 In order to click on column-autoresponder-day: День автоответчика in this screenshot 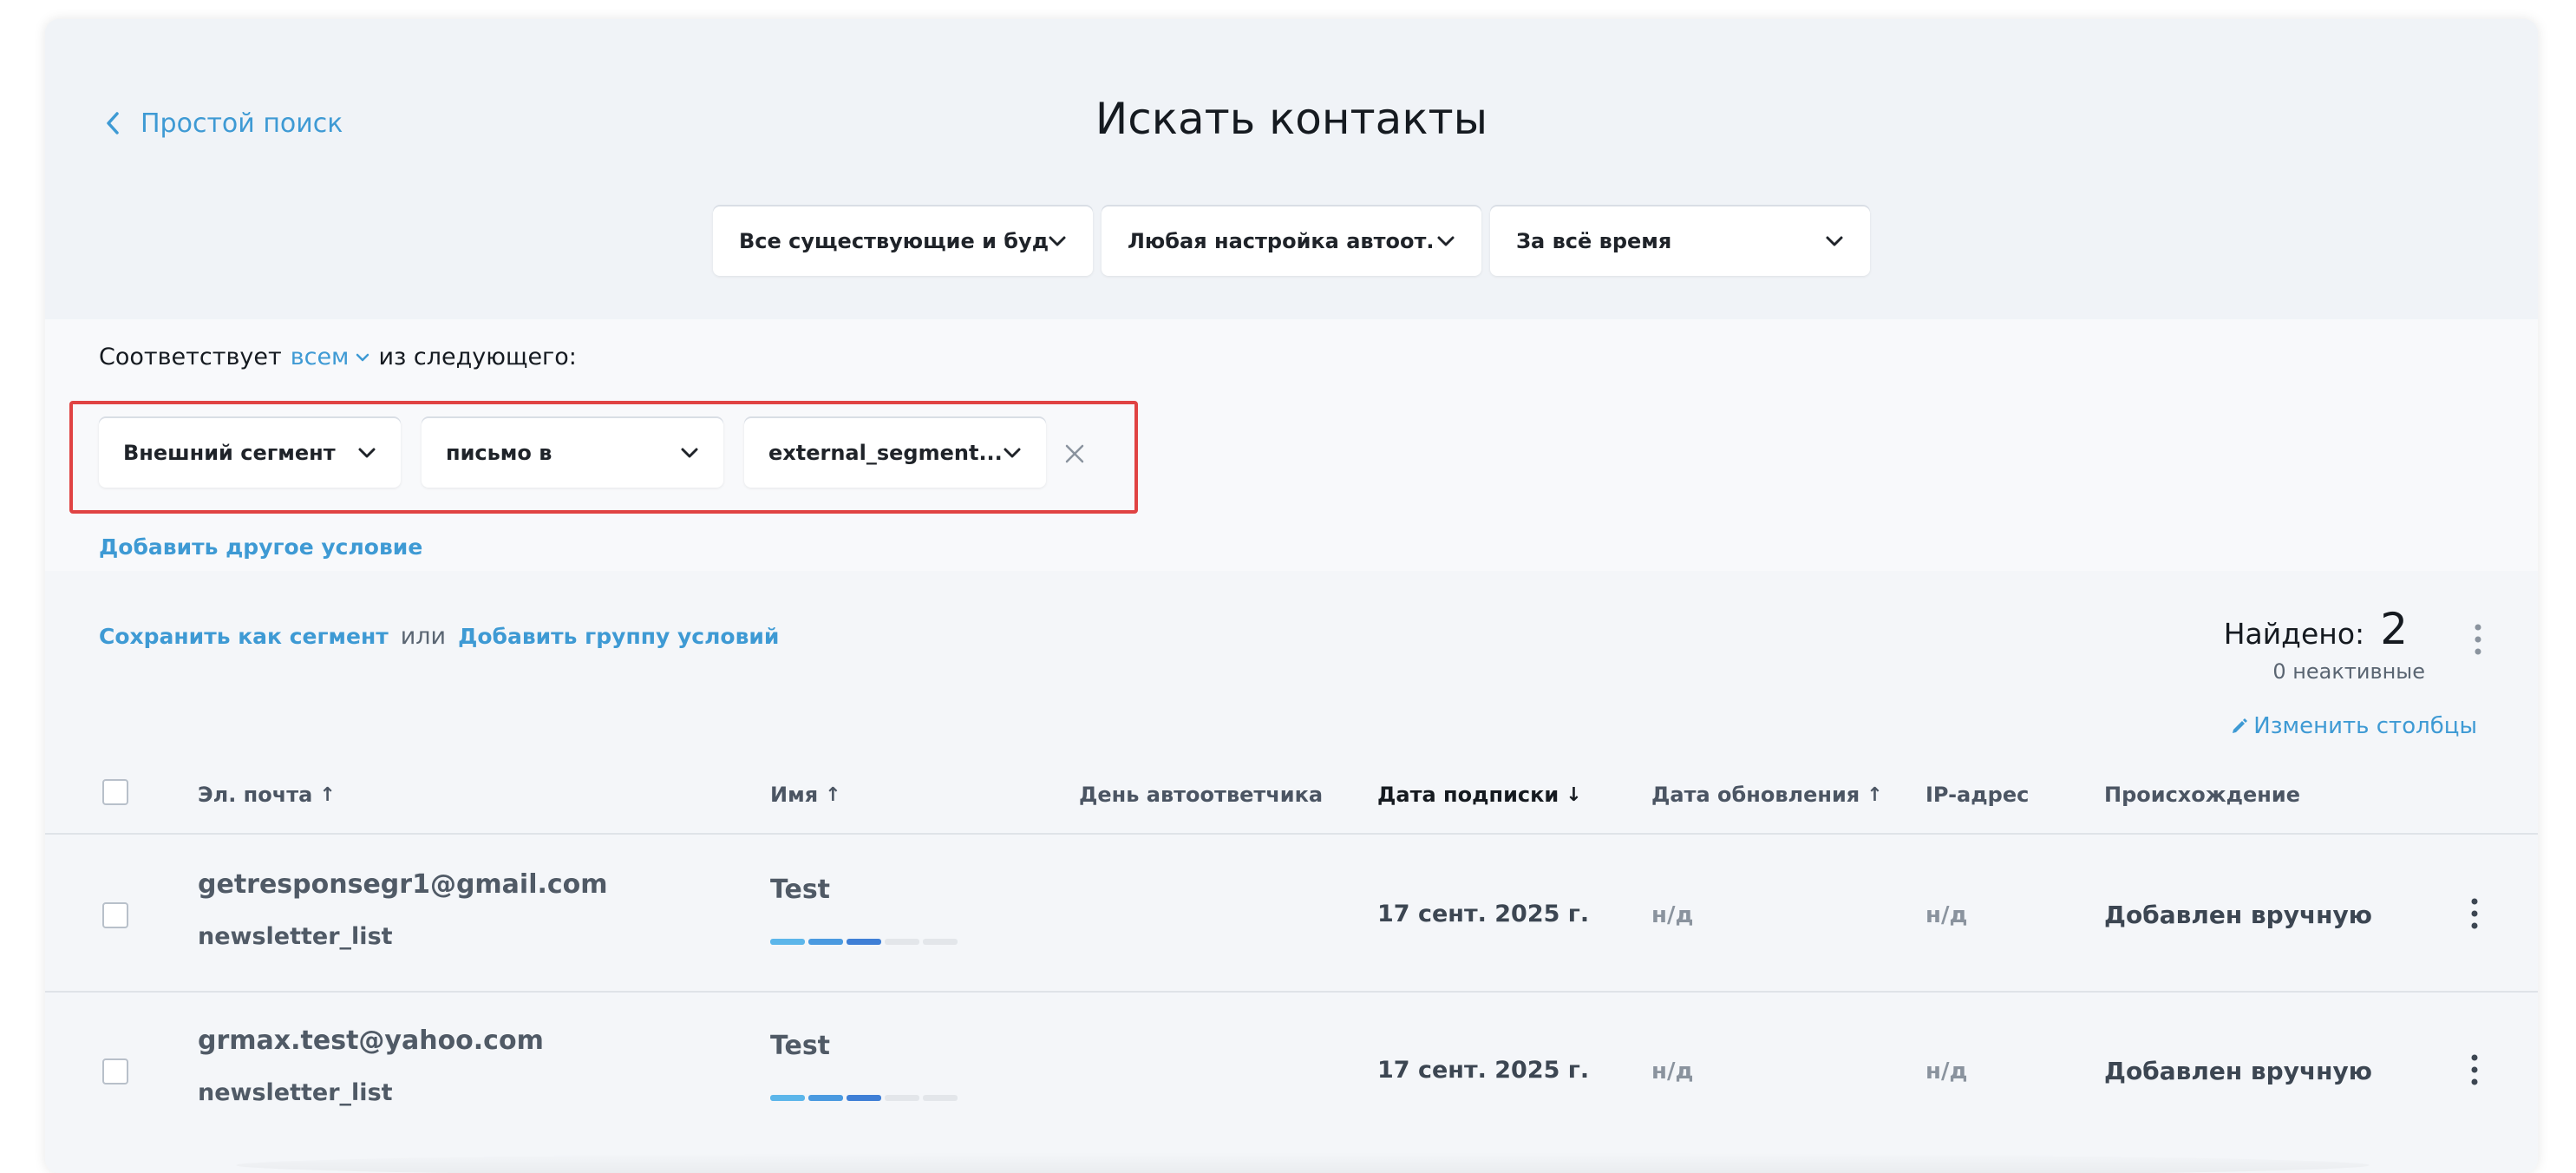, I will do `click(1201, 795)`.